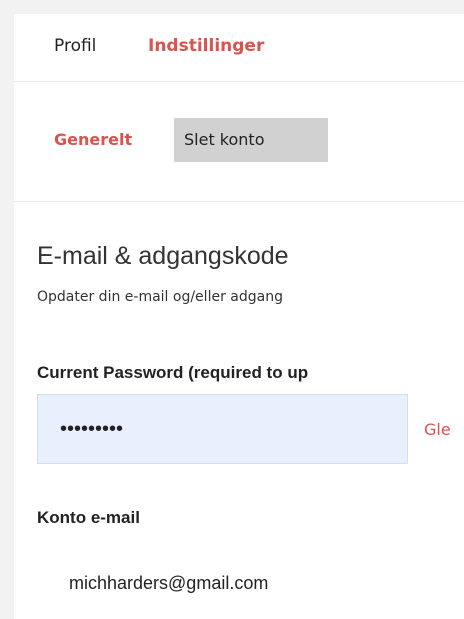 This screenshot has width=464, height=619. I want to click on subtab-delete-account: Slet konto, so click(251, 140).